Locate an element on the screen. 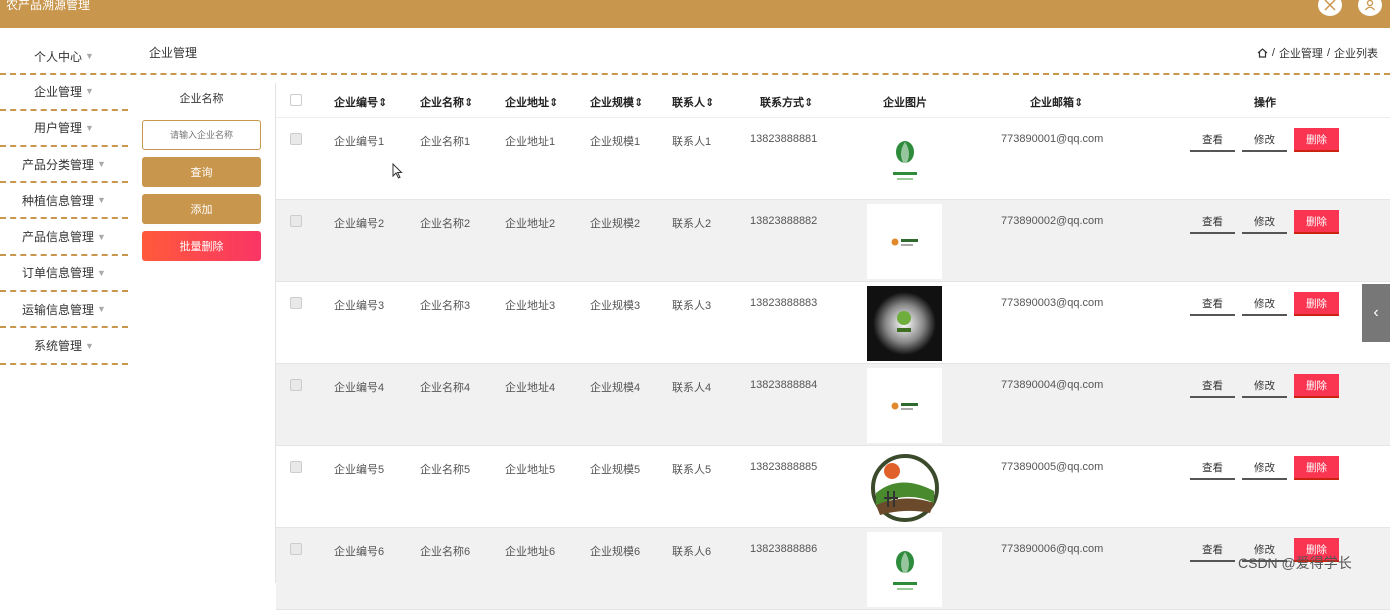 Image resolution: width=1390 pixels, height=610 pixels. add-button: 添加 is located at coordinates (201, 209).